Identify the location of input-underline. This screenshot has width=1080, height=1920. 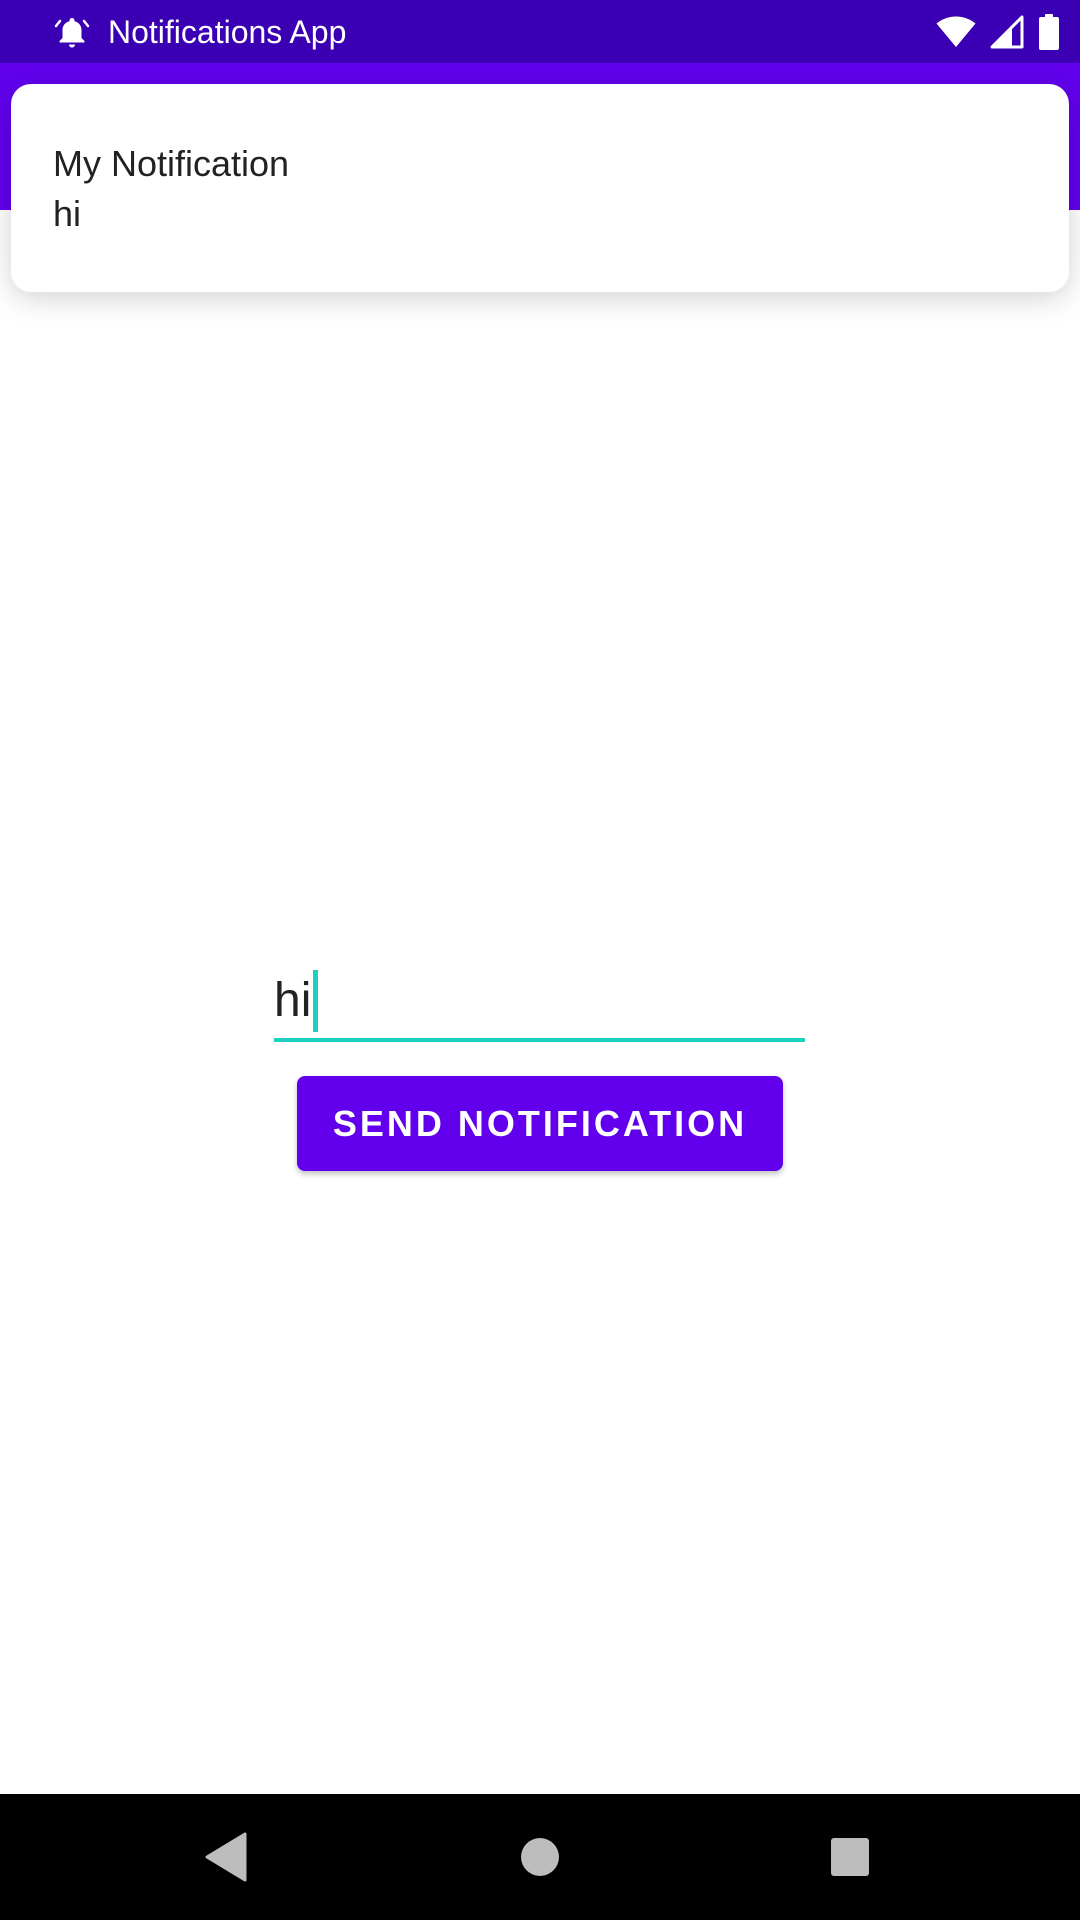
(539, 1040).